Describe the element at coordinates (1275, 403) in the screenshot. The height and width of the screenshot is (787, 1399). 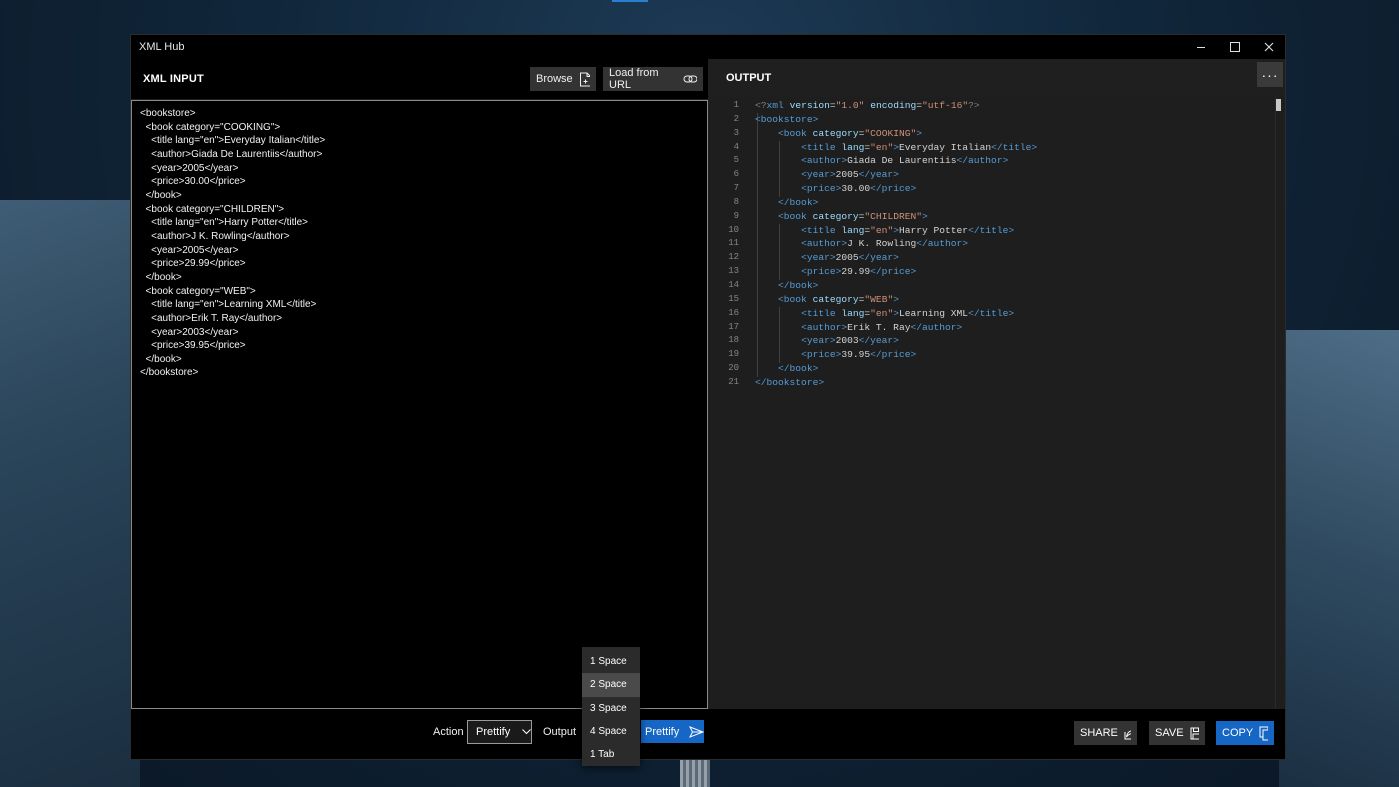
I see `editor-scrollbar` at that location.